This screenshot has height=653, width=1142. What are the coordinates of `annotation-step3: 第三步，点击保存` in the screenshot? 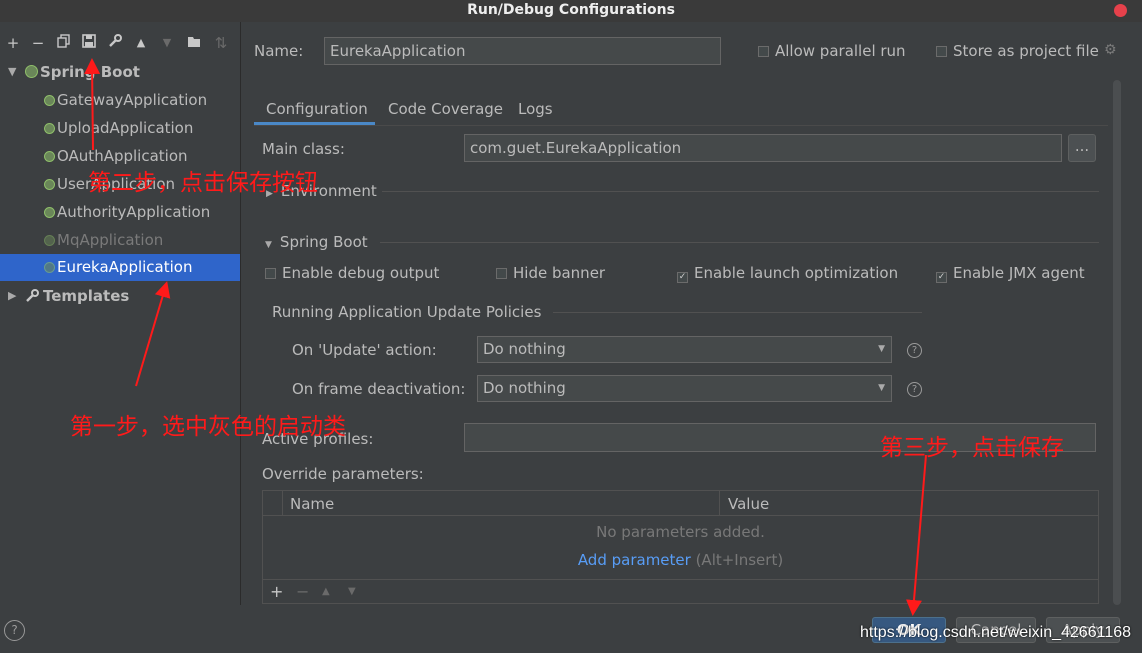 It's located at (972, 448).